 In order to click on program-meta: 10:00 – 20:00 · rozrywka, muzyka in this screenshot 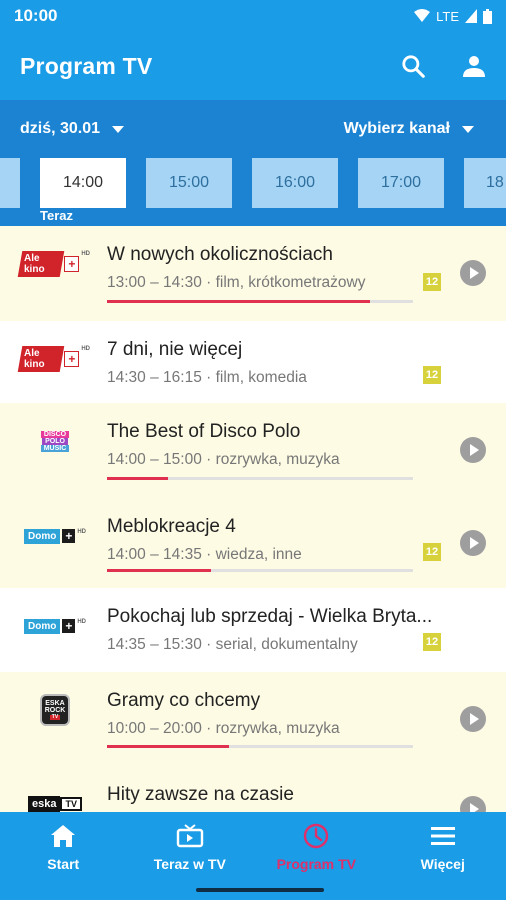, I will do `click(223, 728)`.